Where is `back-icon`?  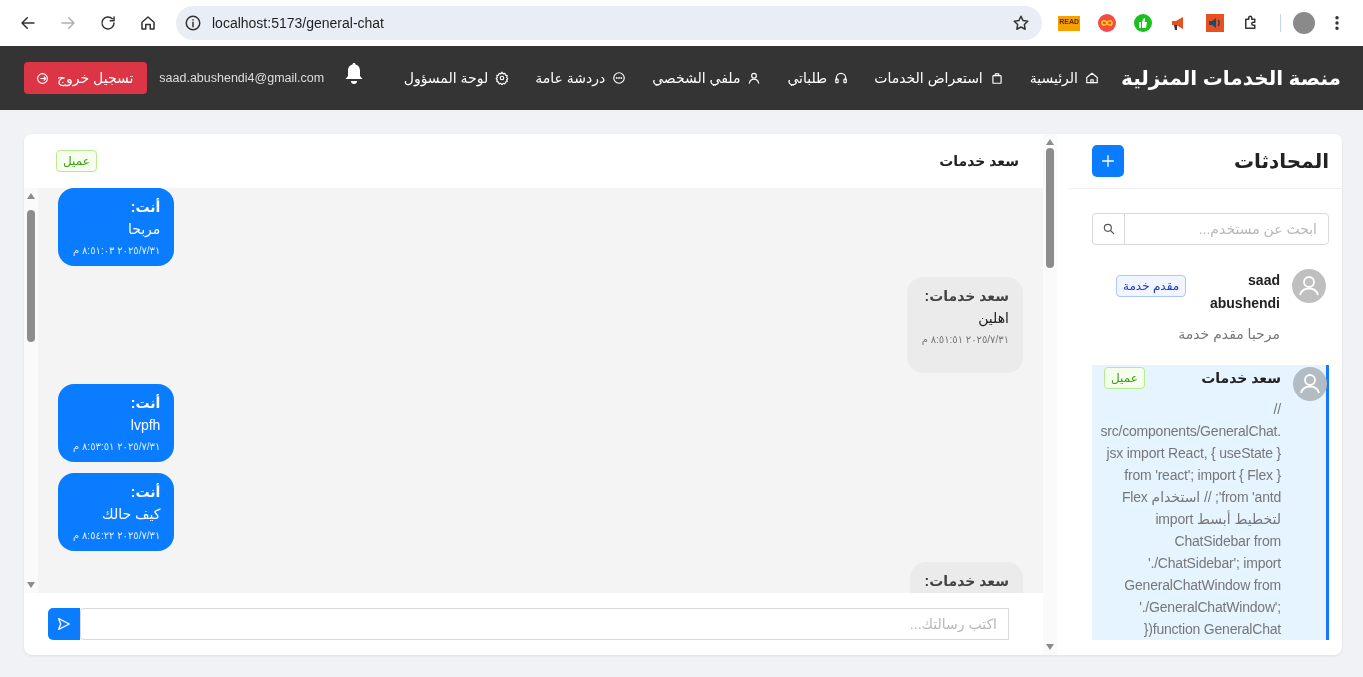 back-icon is located at coordinates (28, 23).